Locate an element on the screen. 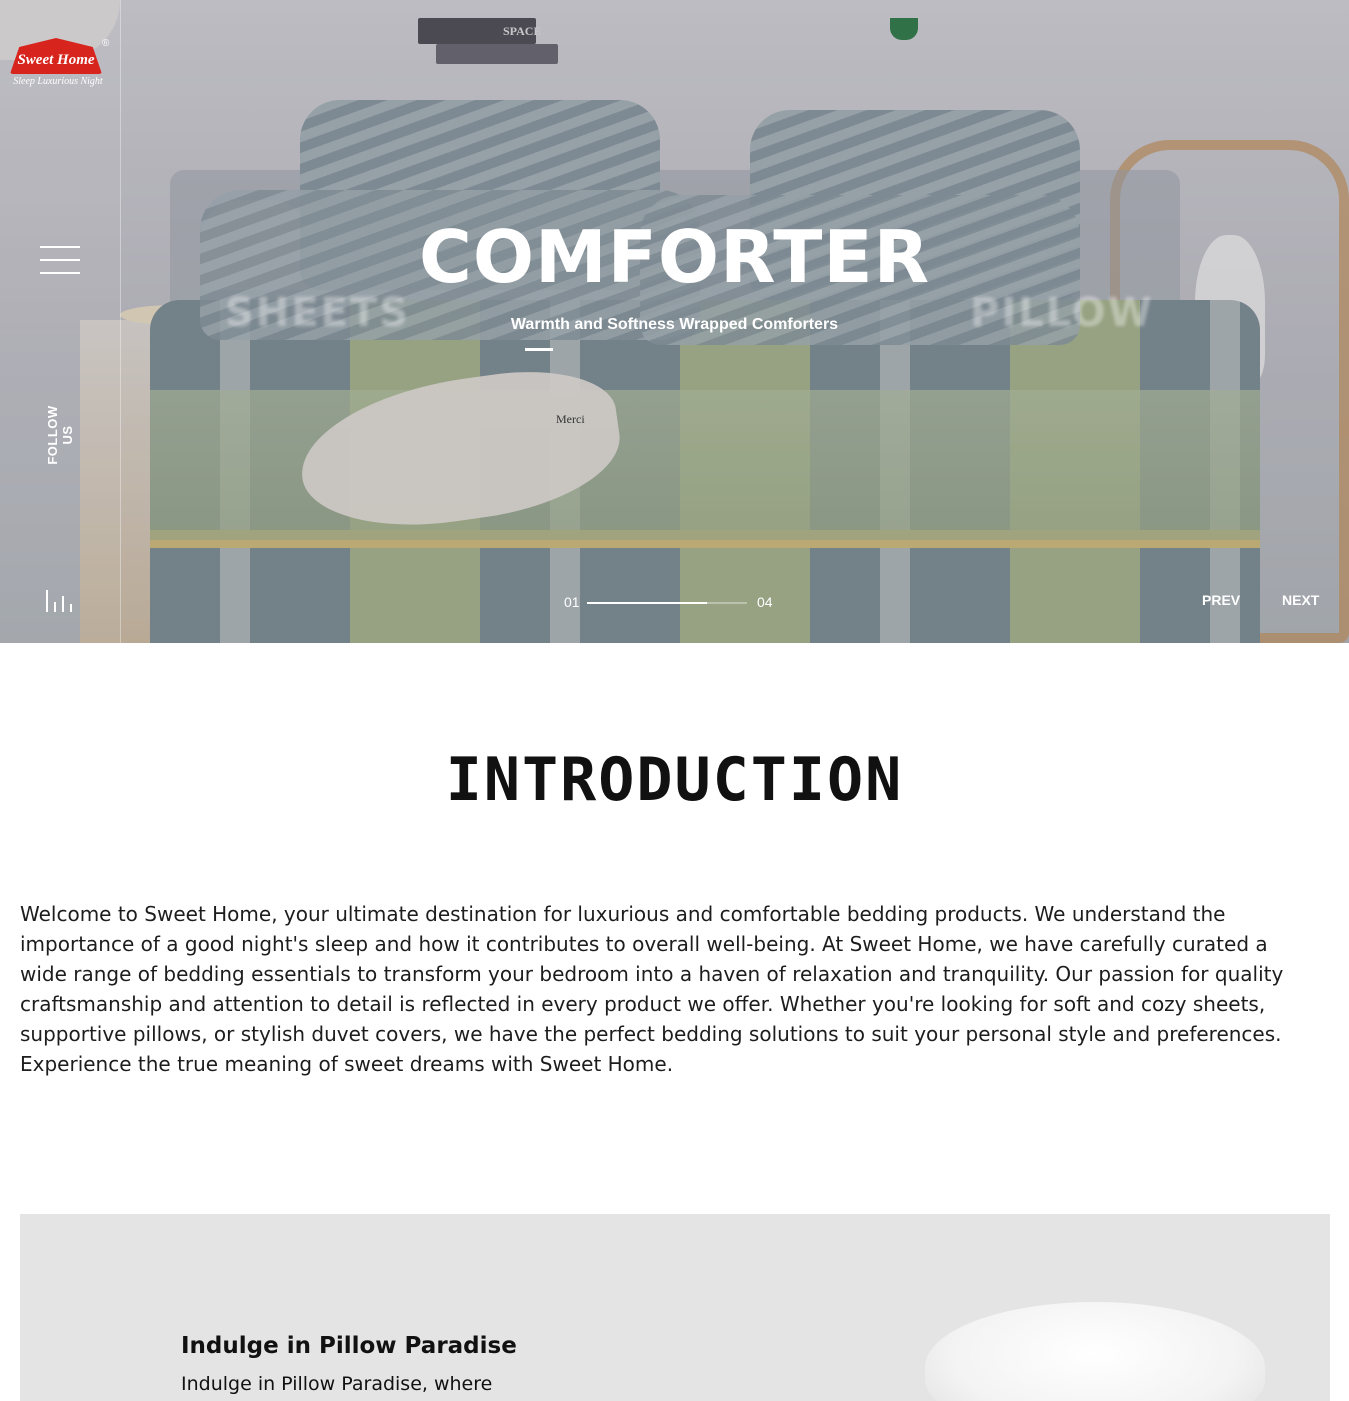 The image size is (1349, 1401). logo: Sweet Home Sleep Luxurious Night ® is located at coordinates (60, 65).